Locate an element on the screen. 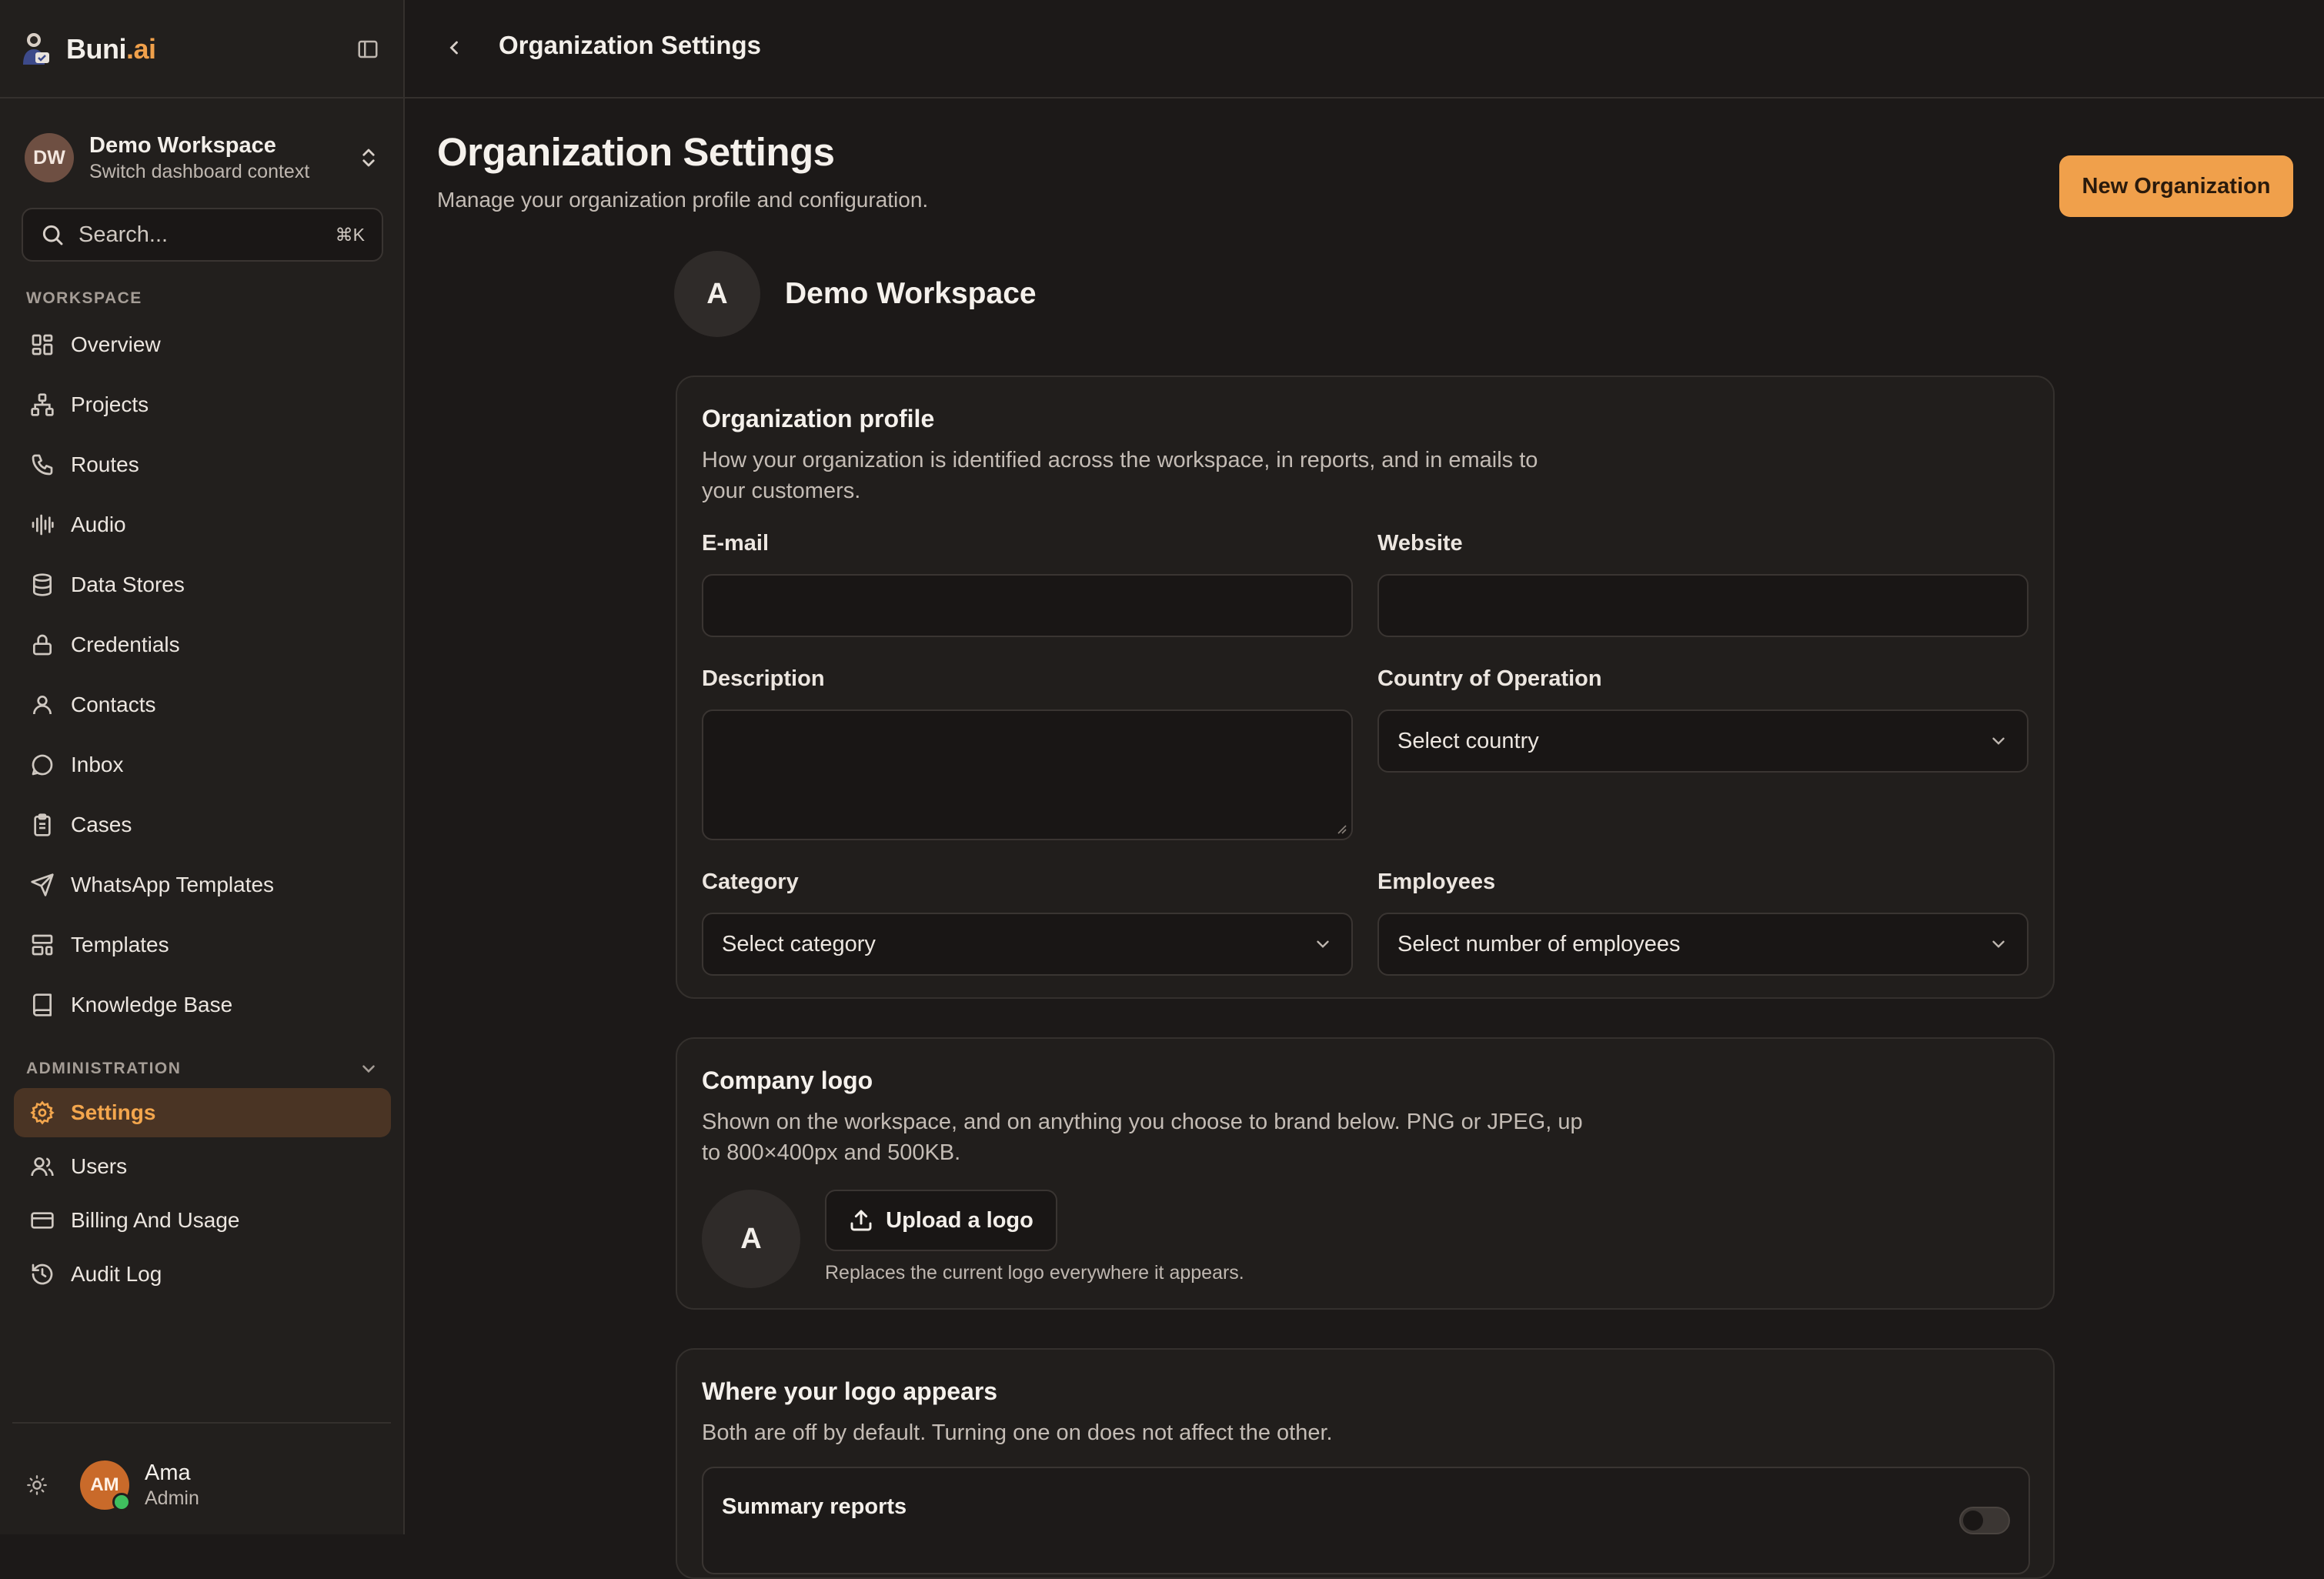 This screenshot has height=1579, width=2324. sidebar-item-label: Audio is located at coordinates (98, 524).